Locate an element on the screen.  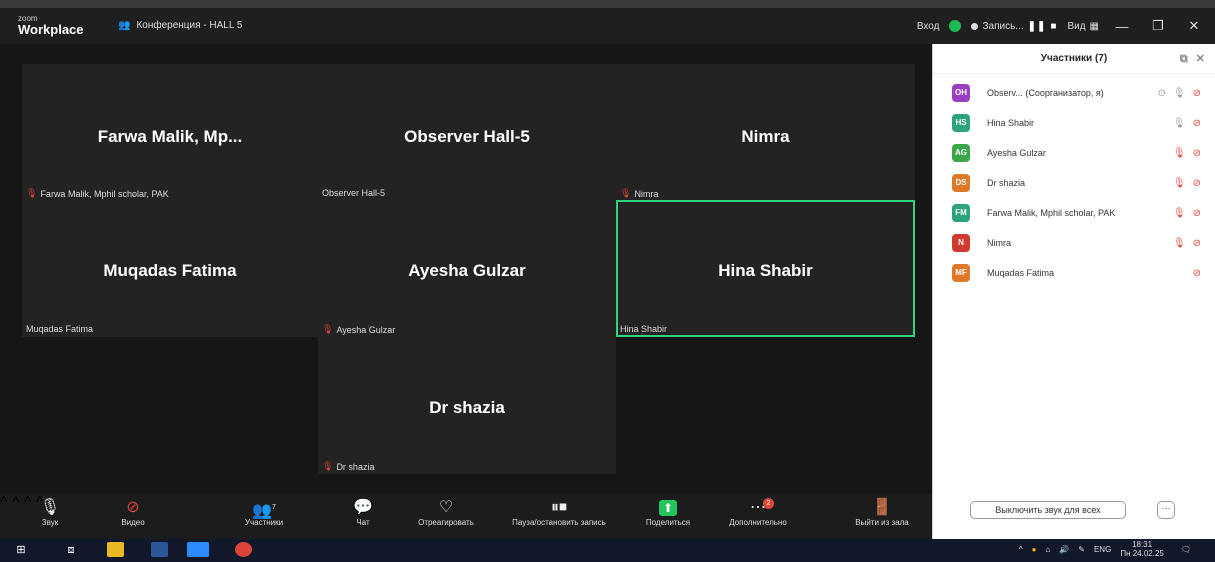
participant-name: Ayesha Gulzar is located at coordinates (1016, 153).